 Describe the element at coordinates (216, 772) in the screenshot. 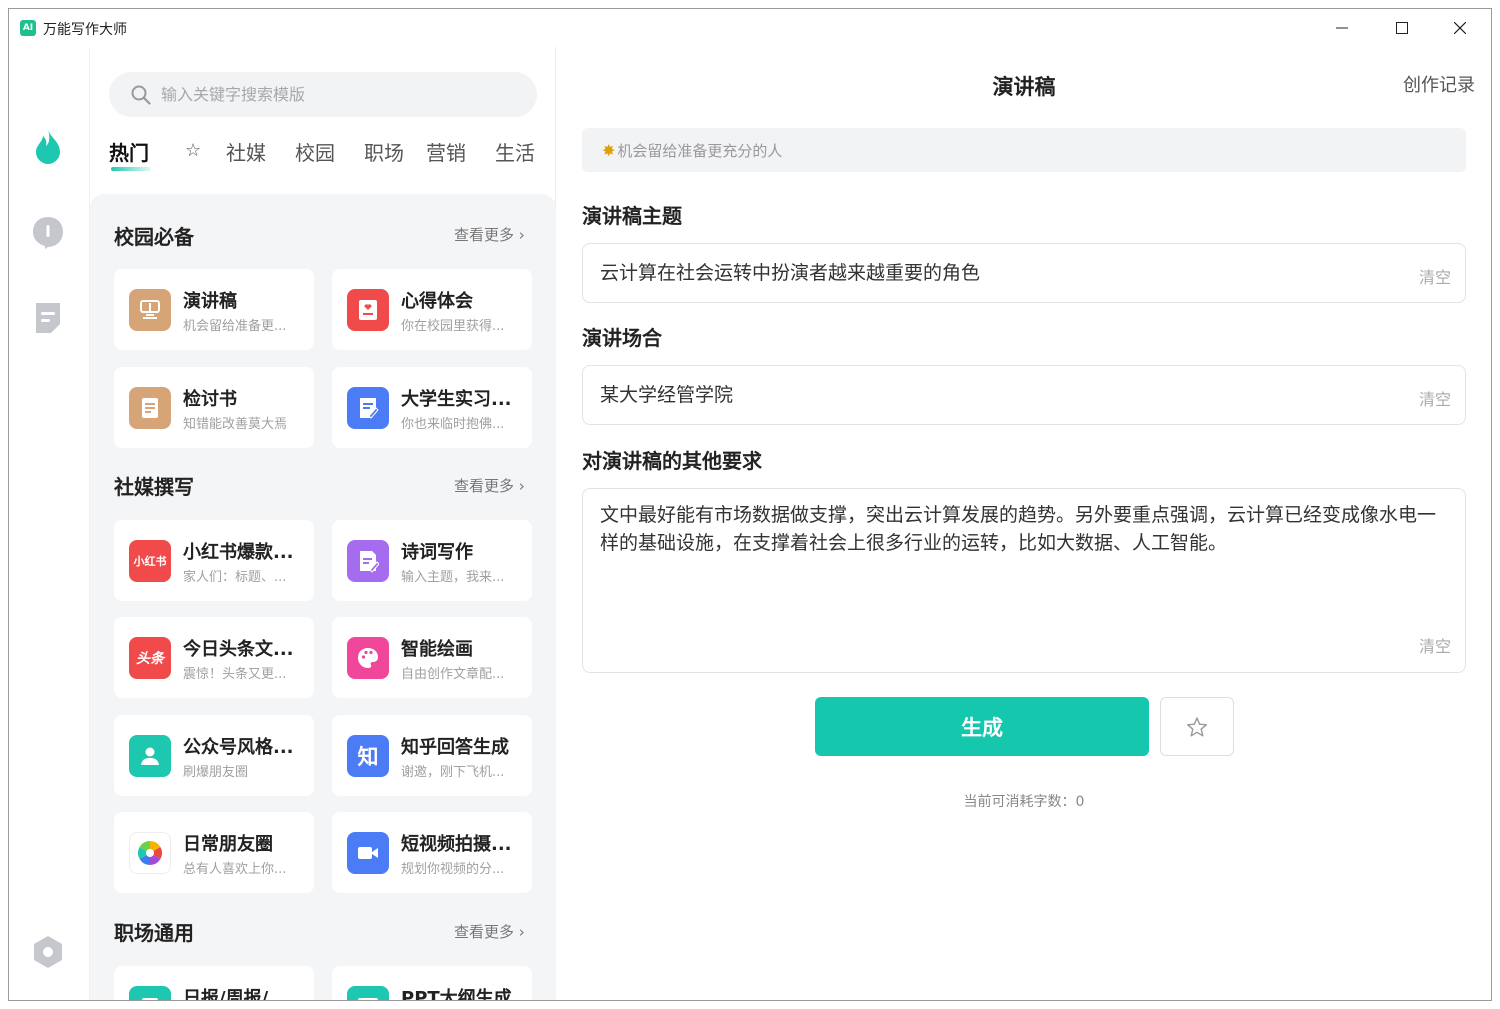

I see `card-subtitle: 刷爆朋友圈` at that location.